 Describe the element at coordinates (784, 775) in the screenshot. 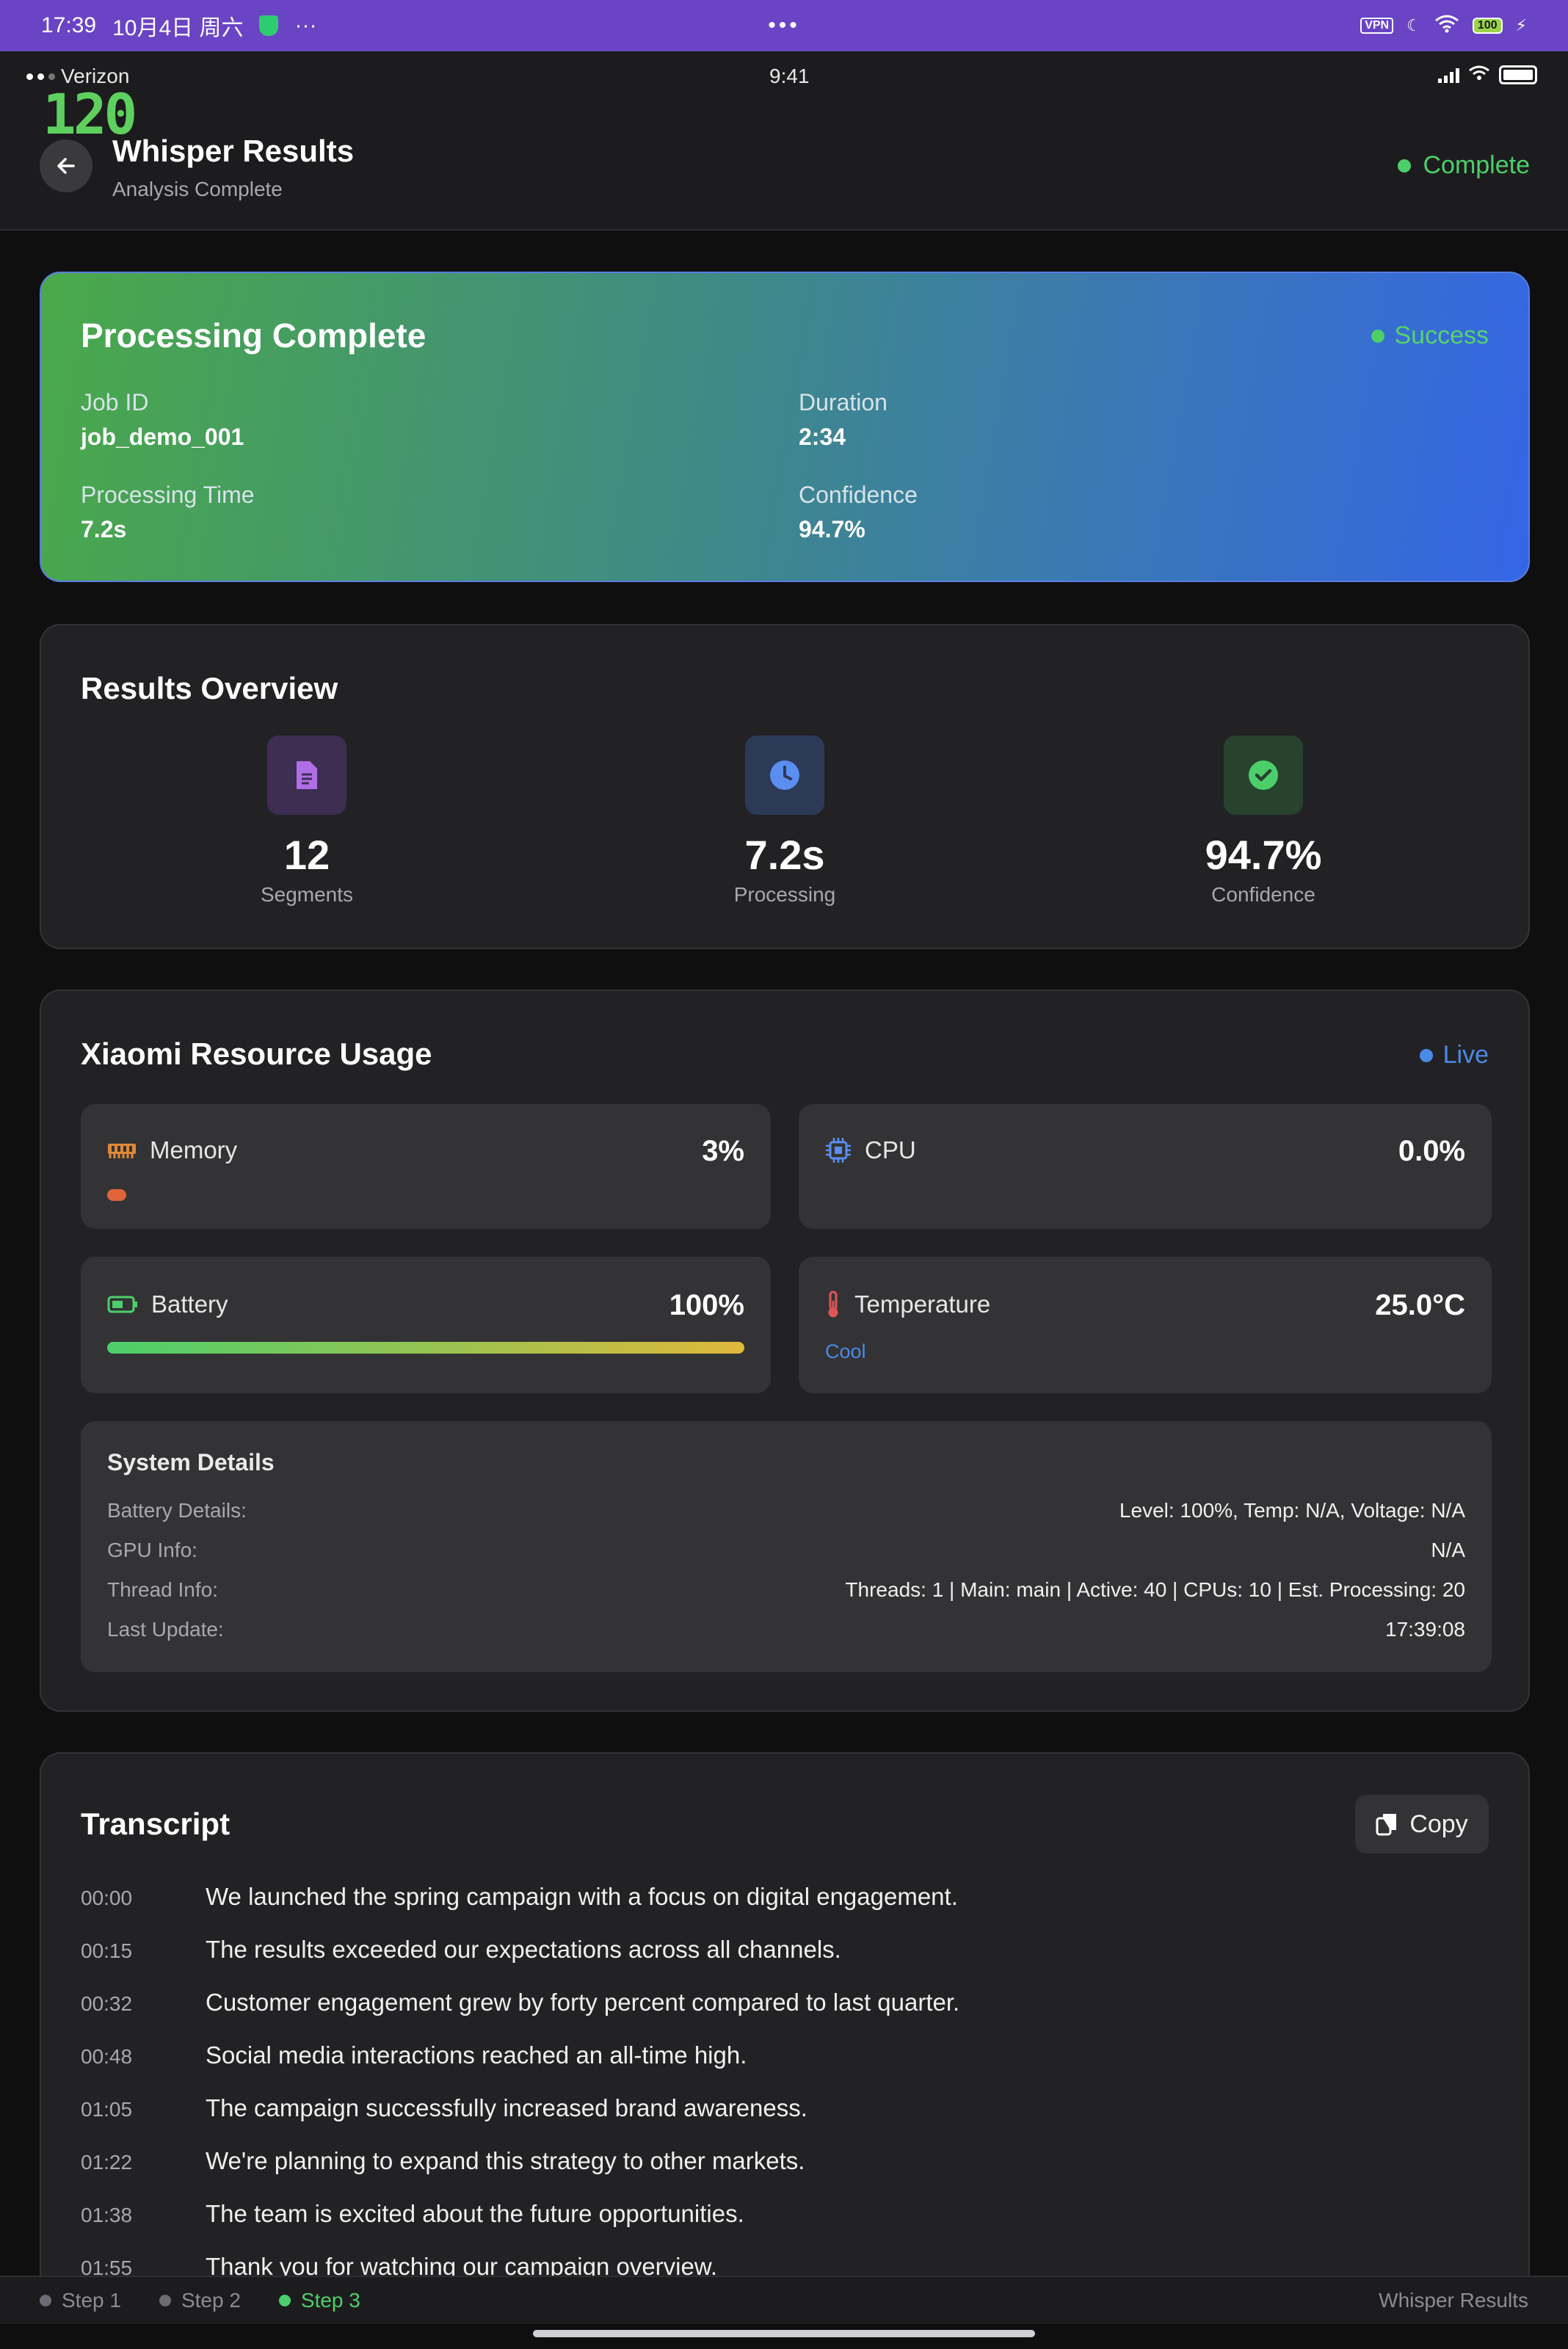

I see `clock-icon` at that location.